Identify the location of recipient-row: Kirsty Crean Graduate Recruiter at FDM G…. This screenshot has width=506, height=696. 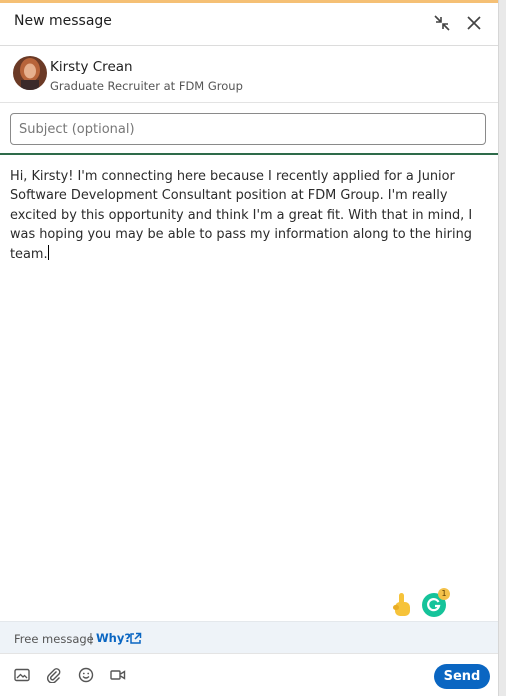
(249, 74).